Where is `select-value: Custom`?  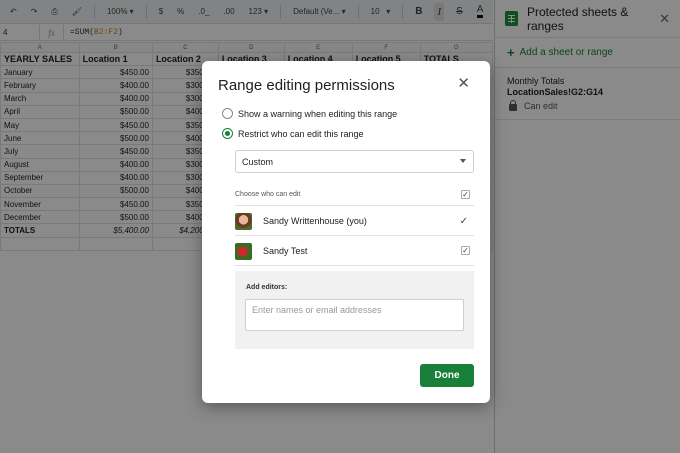 select-value: Custom is located at coordinates (258, 161).